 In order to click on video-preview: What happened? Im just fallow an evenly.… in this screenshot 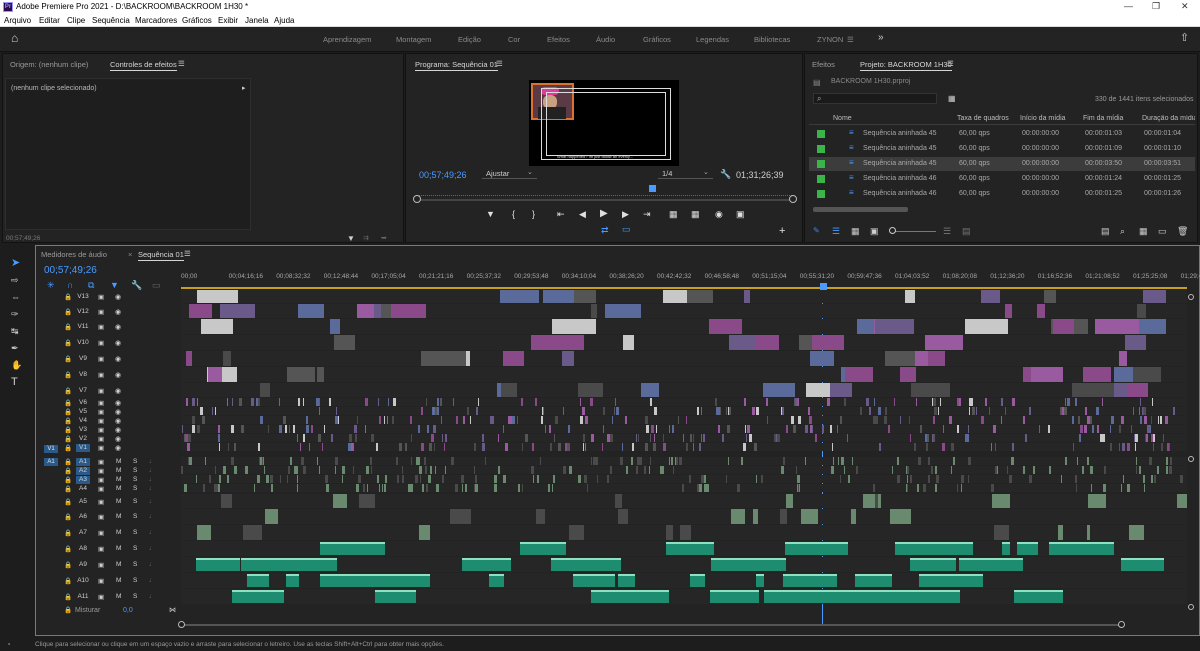, I will do `click(604, 123)`.